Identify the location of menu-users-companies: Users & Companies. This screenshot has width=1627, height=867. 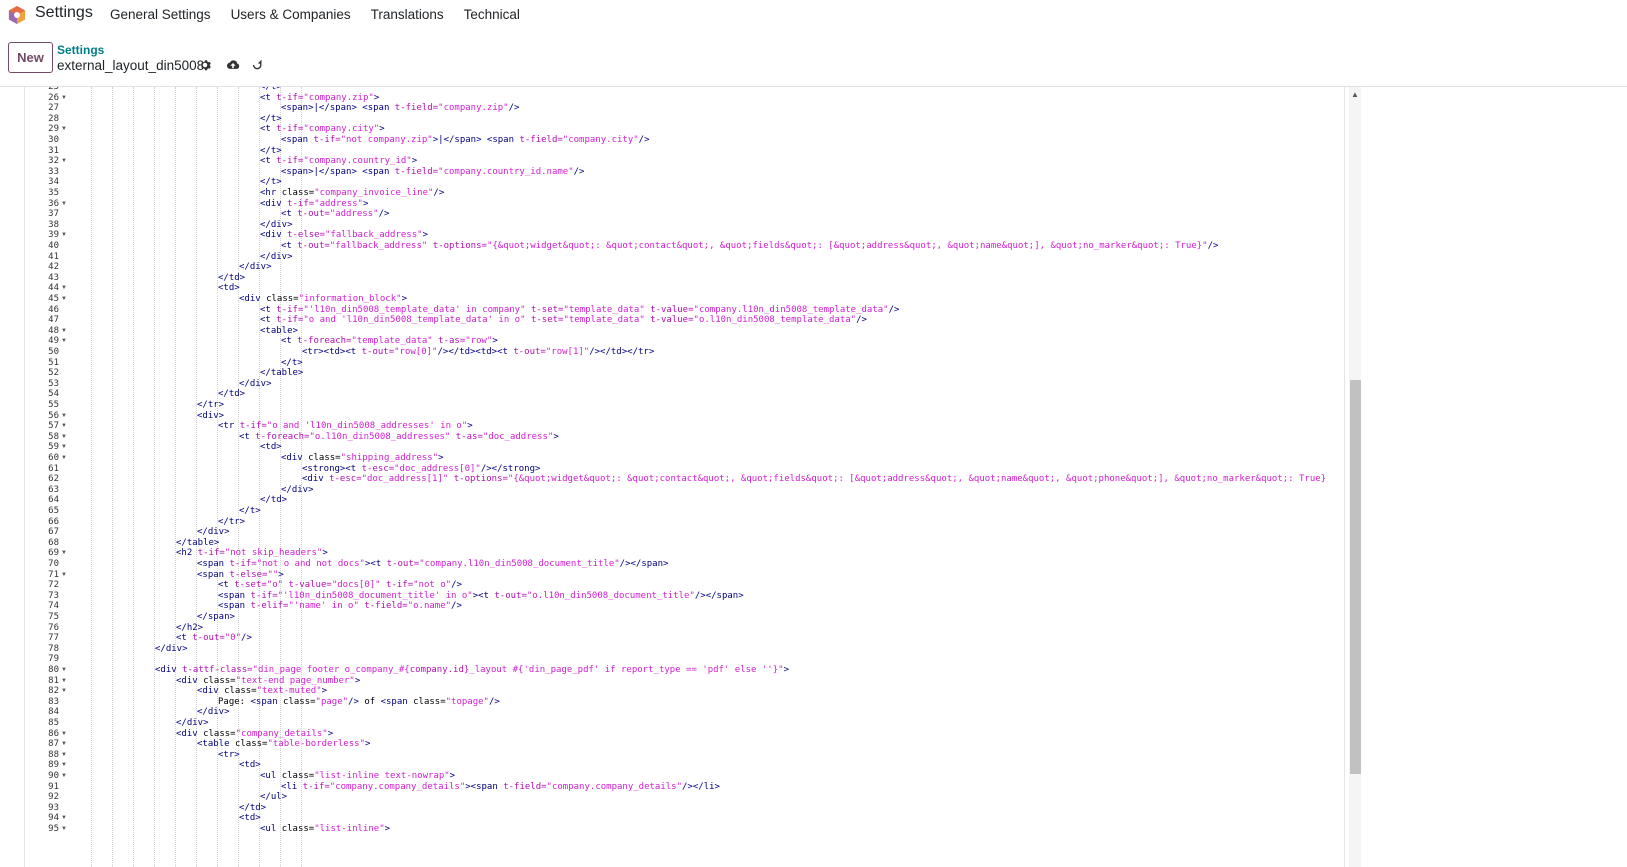
(291, 14).